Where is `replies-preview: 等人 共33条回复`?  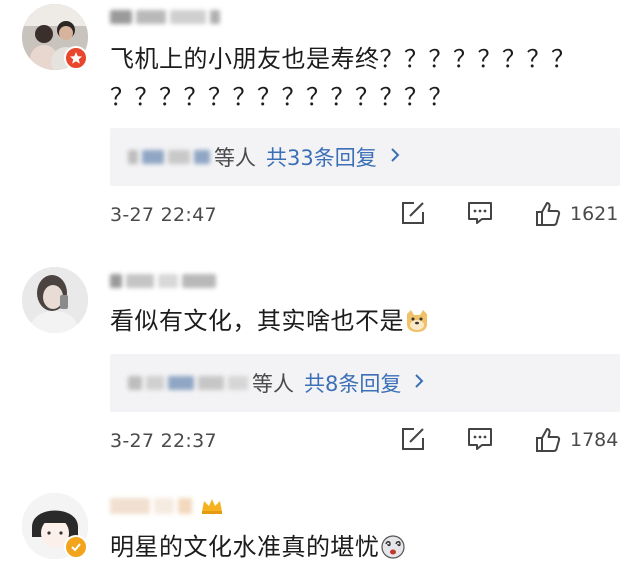
replies-preview: 等人 共33条回复 is located at coordinates (365, 157).